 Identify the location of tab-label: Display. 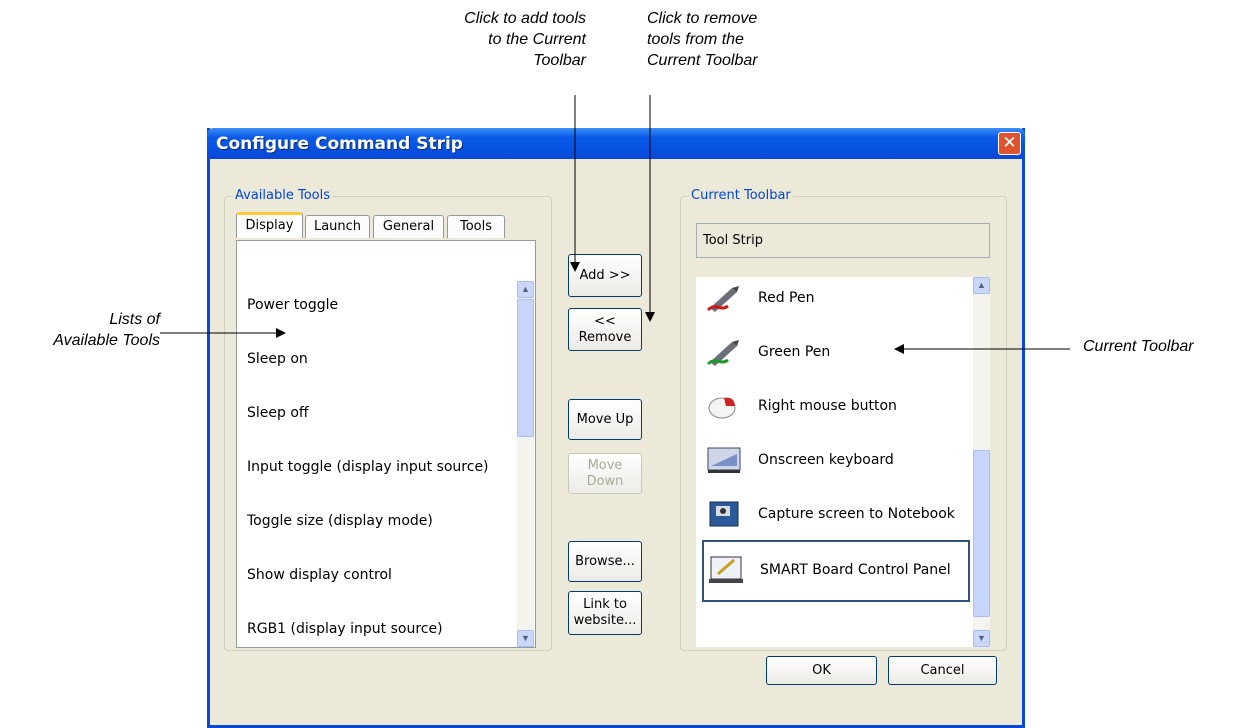
(269, 225).